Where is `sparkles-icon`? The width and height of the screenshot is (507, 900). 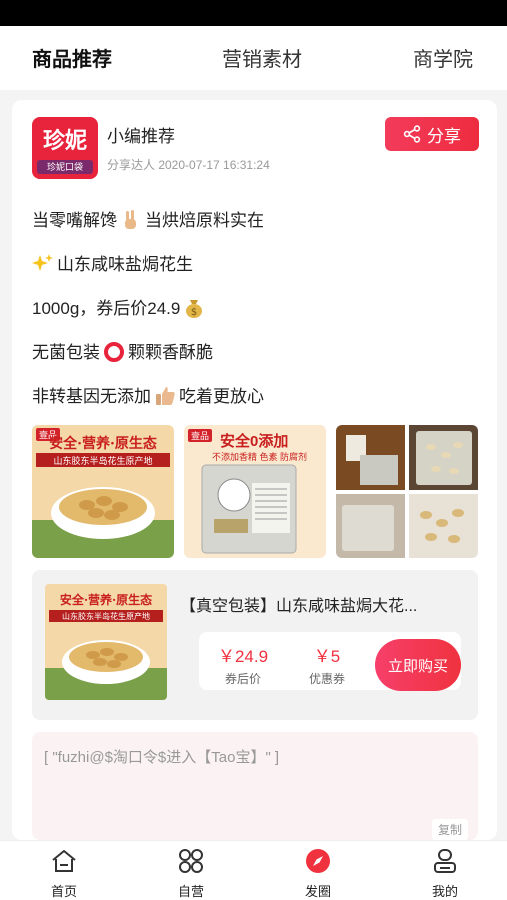
sparkles-icon is located at coordinates (42, 262).